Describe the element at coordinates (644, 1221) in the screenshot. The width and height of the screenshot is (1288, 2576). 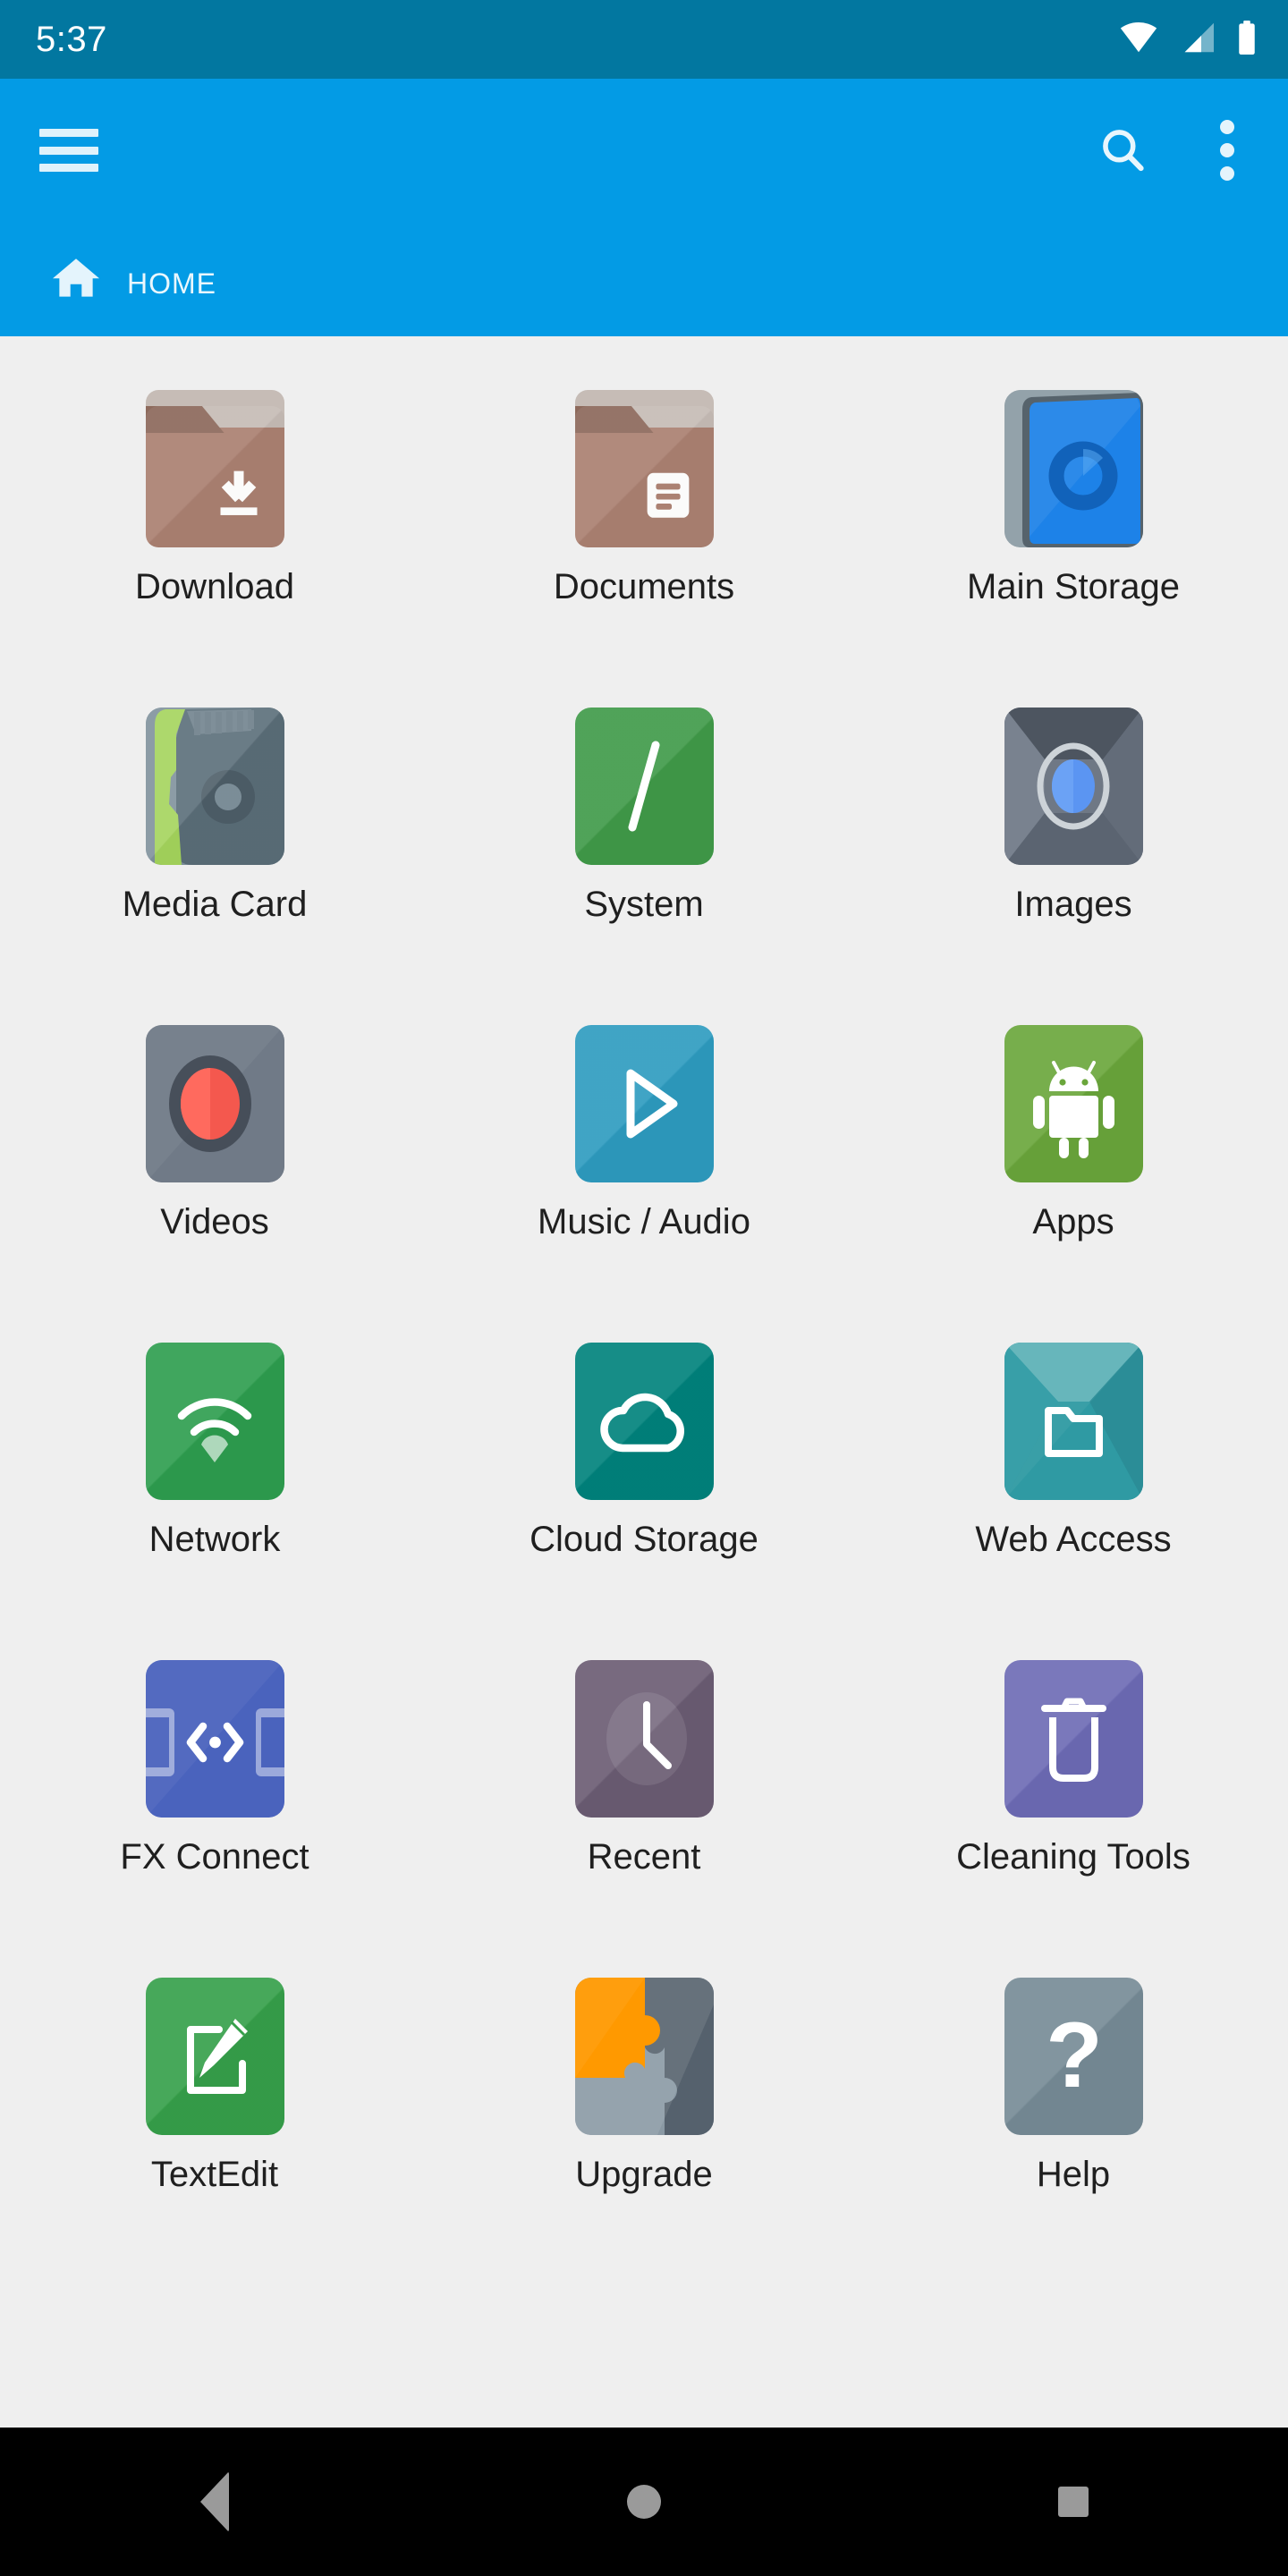
I see `grid-item-label: Music / Audio` at that location.